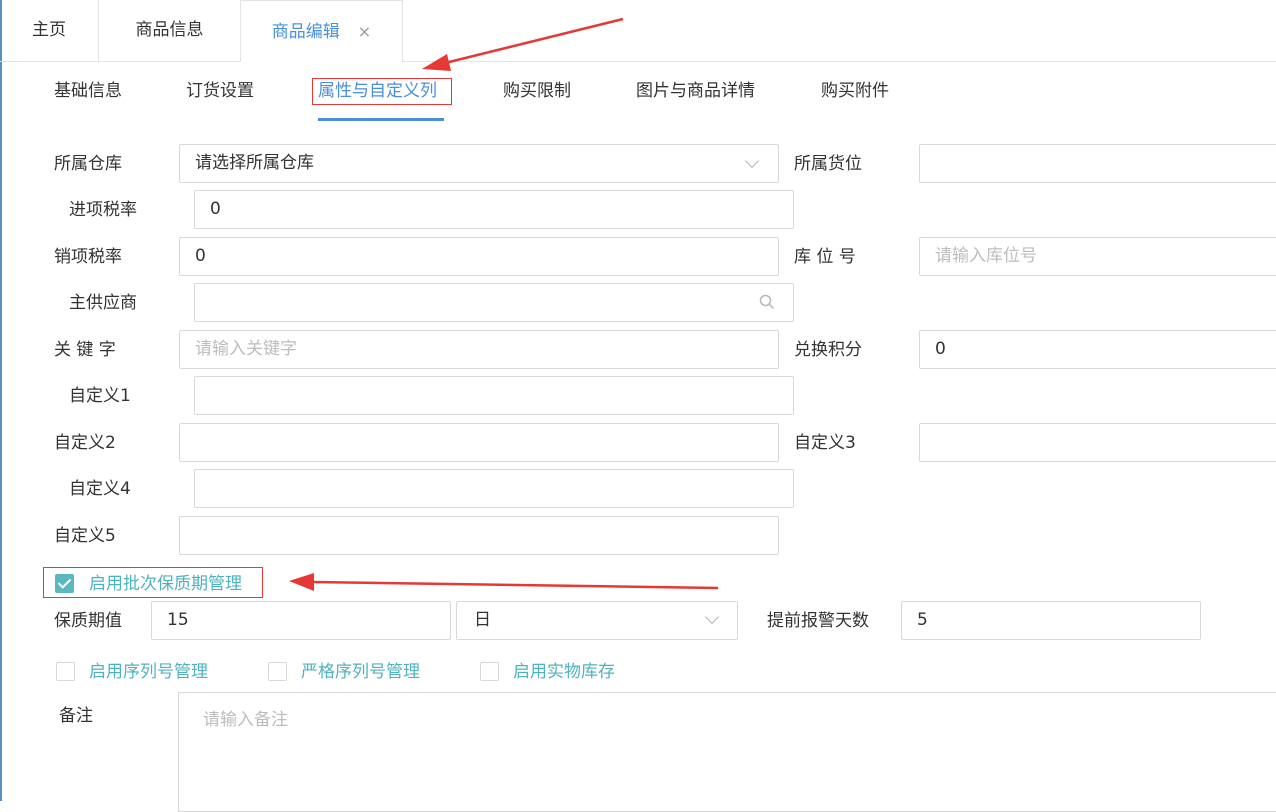 This screenshot has width=1276, height=812. Describe the element at coordinates (76, 716) in the screenshot. I see `remark-label: 备注` at that location.